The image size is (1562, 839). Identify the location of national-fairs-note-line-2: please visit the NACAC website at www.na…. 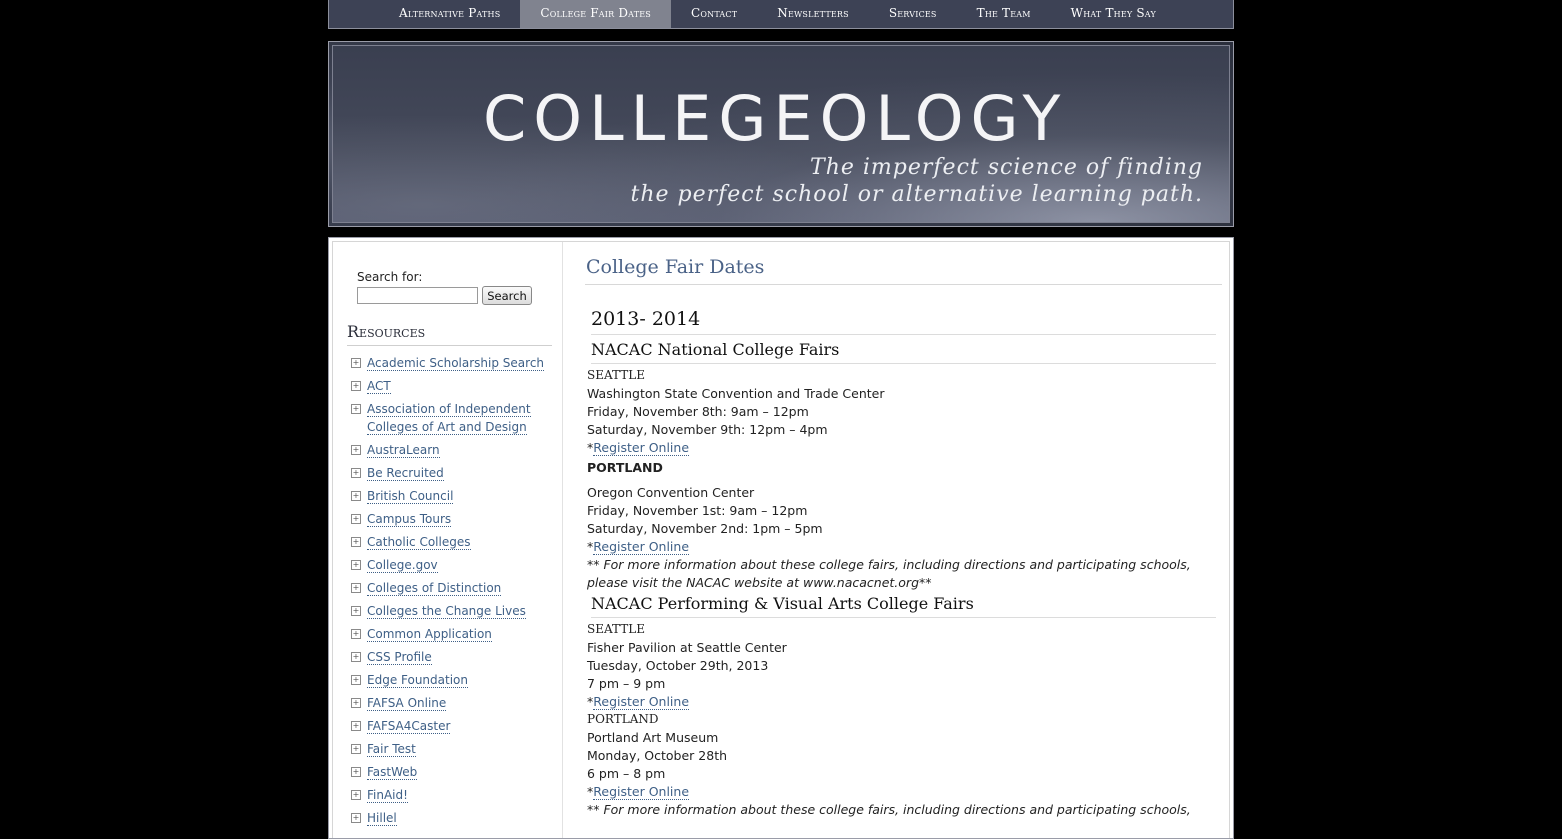
(759, 582).